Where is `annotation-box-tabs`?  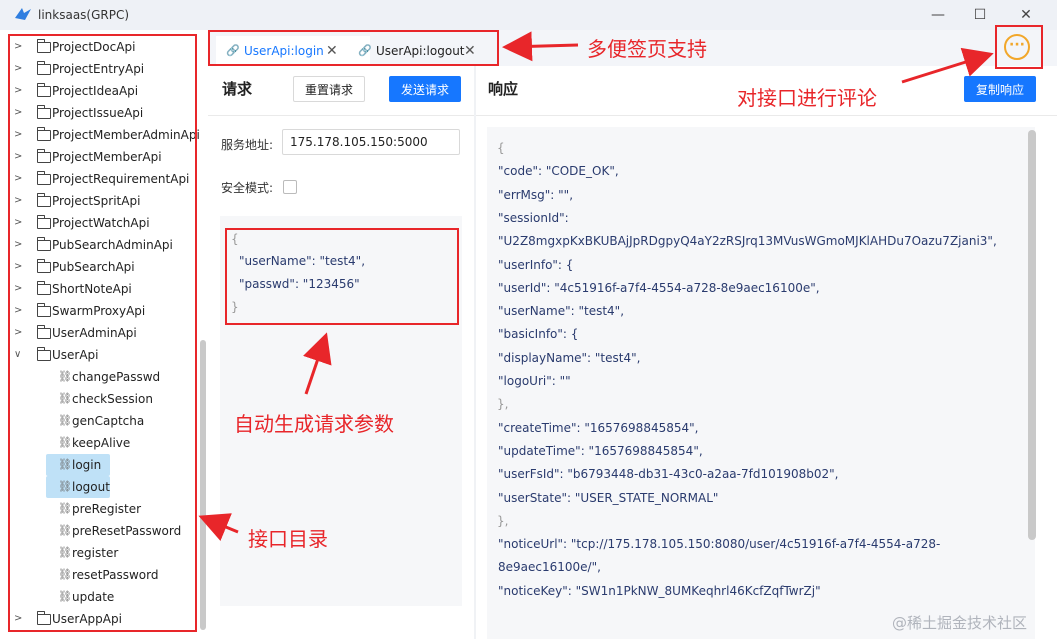 annotation-box-tabs is located at coordinates (353, 48).